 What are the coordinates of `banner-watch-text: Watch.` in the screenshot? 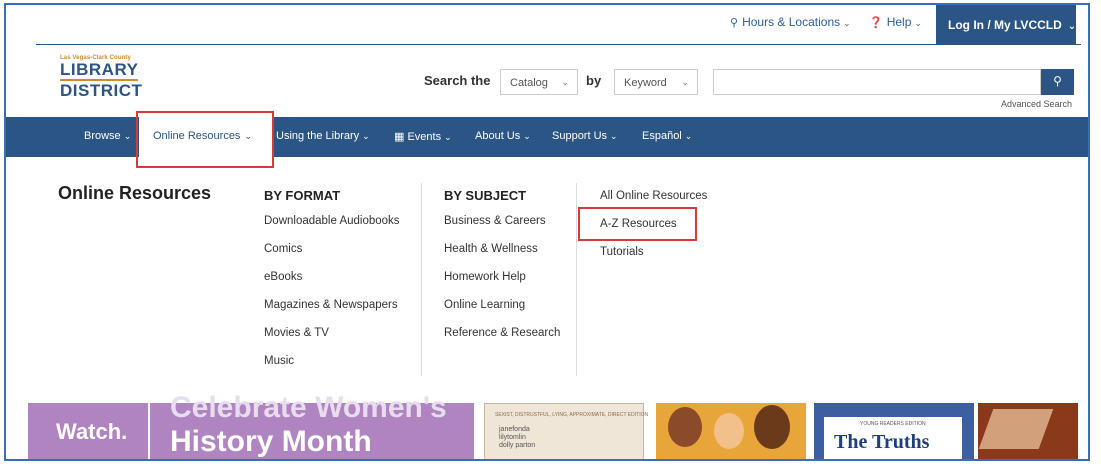 It's located at (92, 431).